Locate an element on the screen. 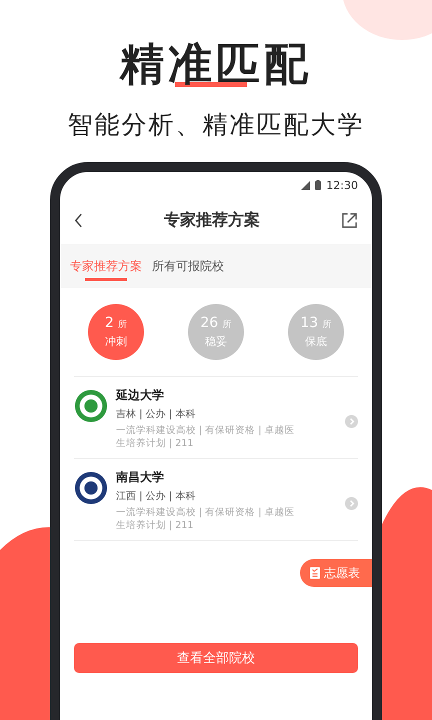 The width and height of the screenshot is (432, 720). share-icon is located at coordinates (349, 220).